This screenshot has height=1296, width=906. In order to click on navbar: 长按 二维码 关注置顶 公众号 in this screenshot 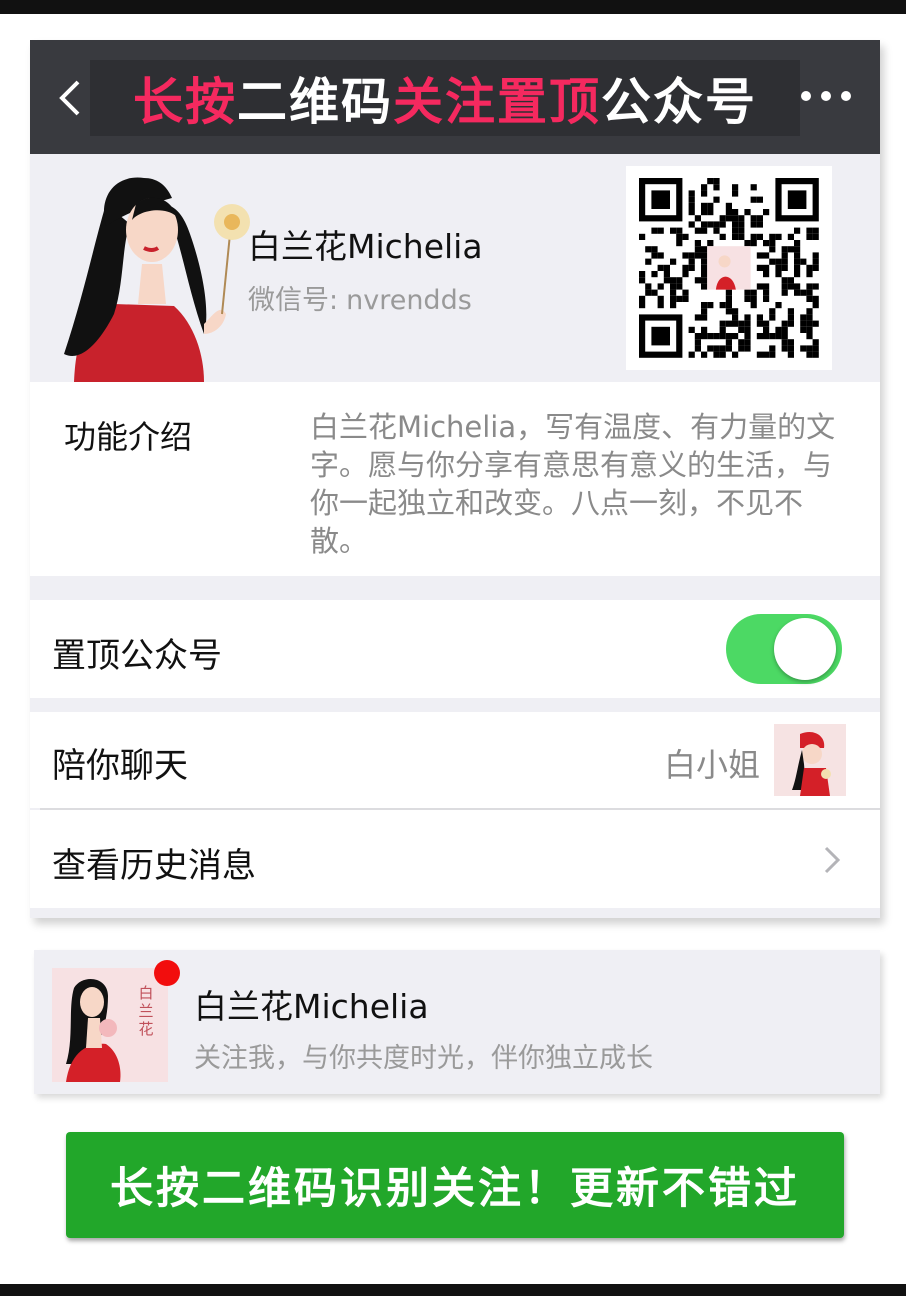, I will do `click(455, 97)`.